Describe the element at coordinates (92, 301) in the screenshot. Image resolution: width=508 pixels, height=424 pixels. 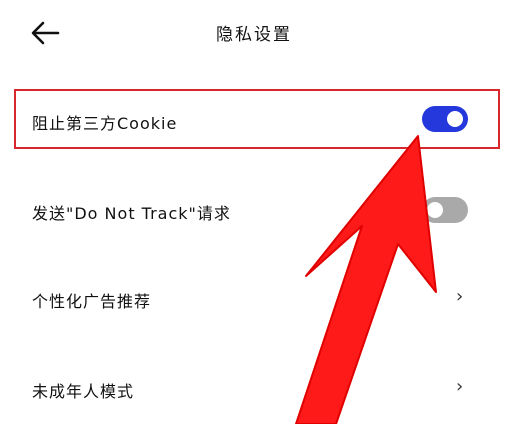
I see `setting-label: 个性化广告推荐` at that location.